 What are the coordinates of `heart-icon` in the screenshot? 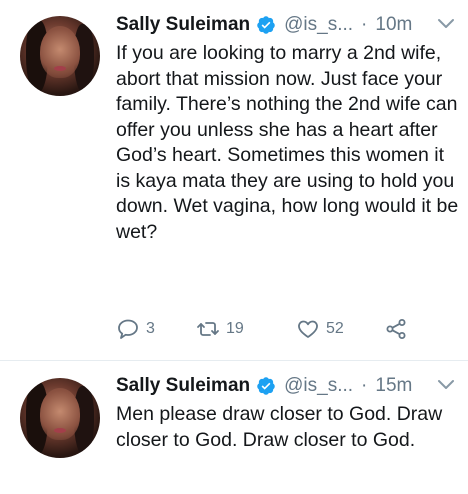 It's located at (308, 329).